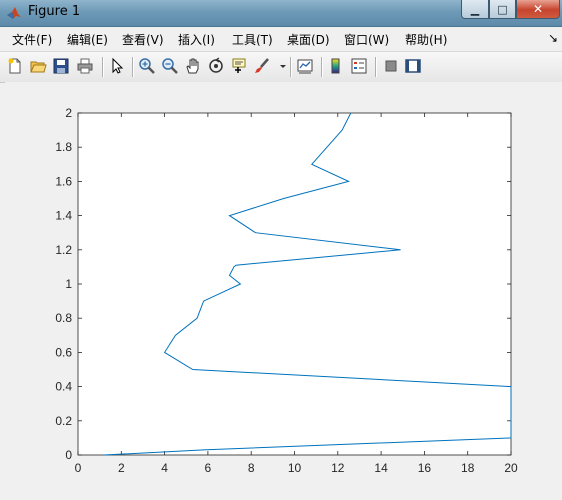 The image size is (562, 500). I want to click on window-title: Figure 1, so click(54, 11).